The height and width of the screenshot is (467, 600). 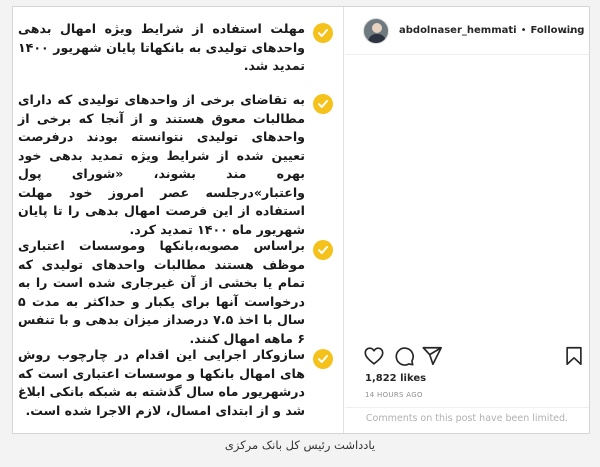 I want to click on avatar, so click(x=376, y=30).